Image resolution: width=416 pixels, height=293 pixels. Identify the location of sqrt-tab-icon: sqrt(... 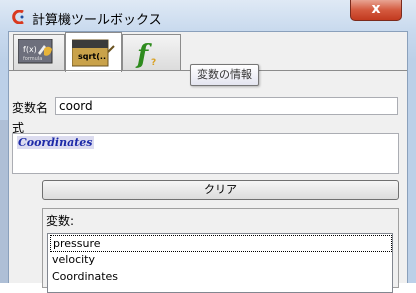
(93, 53).